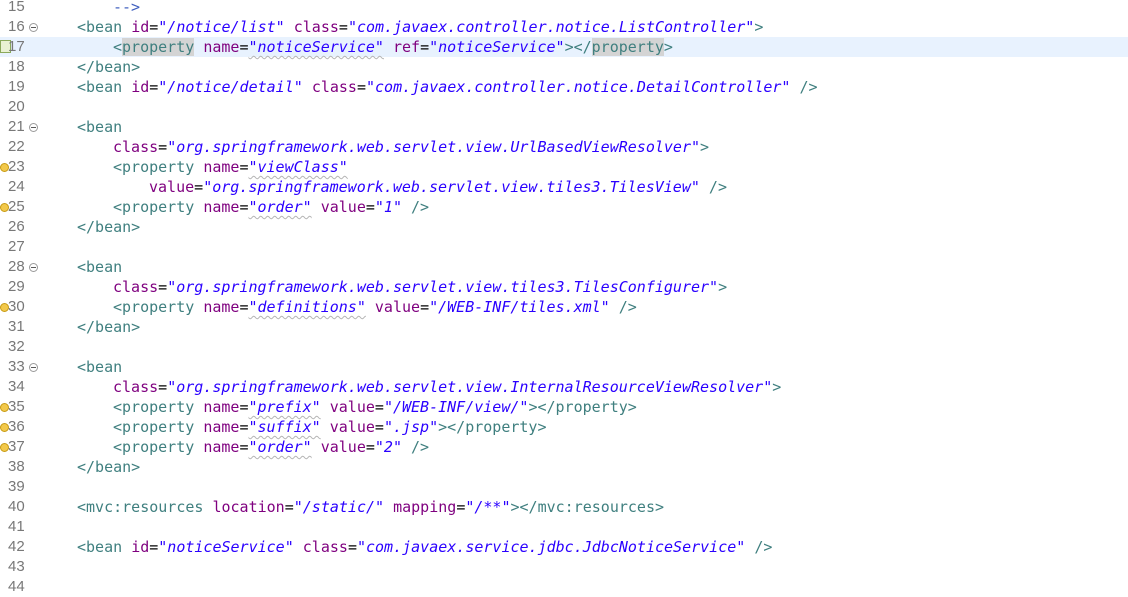  What do you see at coordinates (221, 447) in the screenshot?
I see `token-attr: name` at bounding box center [221, 447].